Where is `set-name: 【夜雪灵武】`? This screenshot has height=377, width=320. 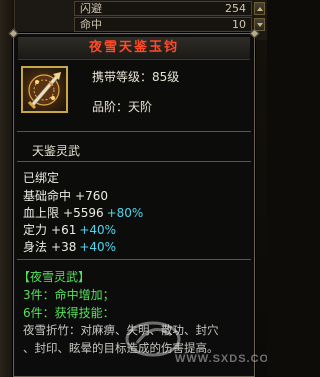
set-name: 【夜雪灵武】 is located at coordinates (54, 277).